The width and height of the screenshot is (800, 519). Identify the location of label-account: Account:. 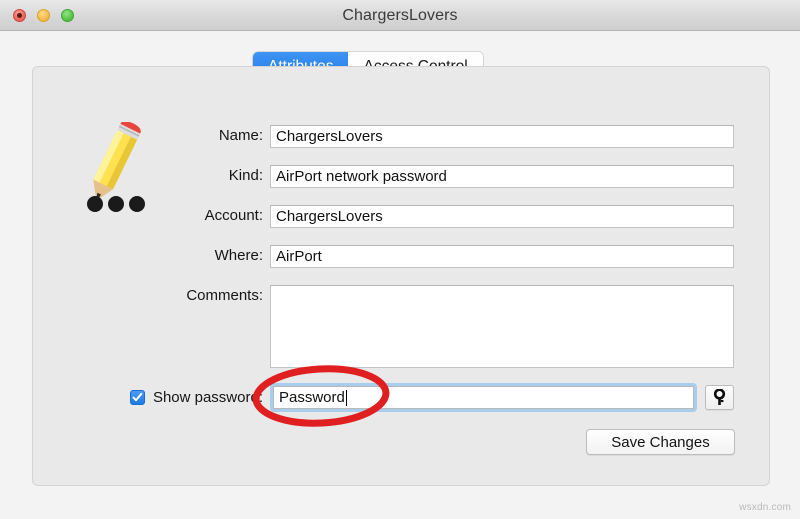
(233, 215).